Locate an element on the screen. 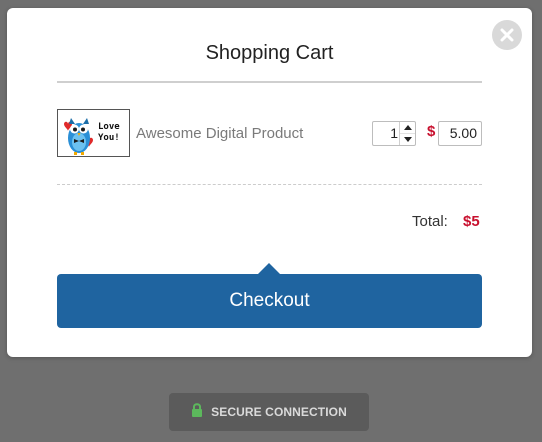 This screenshot has height=442, width=542. secure-connection-badge: SECURE CONNECTION is located at coordinates (269, 412).